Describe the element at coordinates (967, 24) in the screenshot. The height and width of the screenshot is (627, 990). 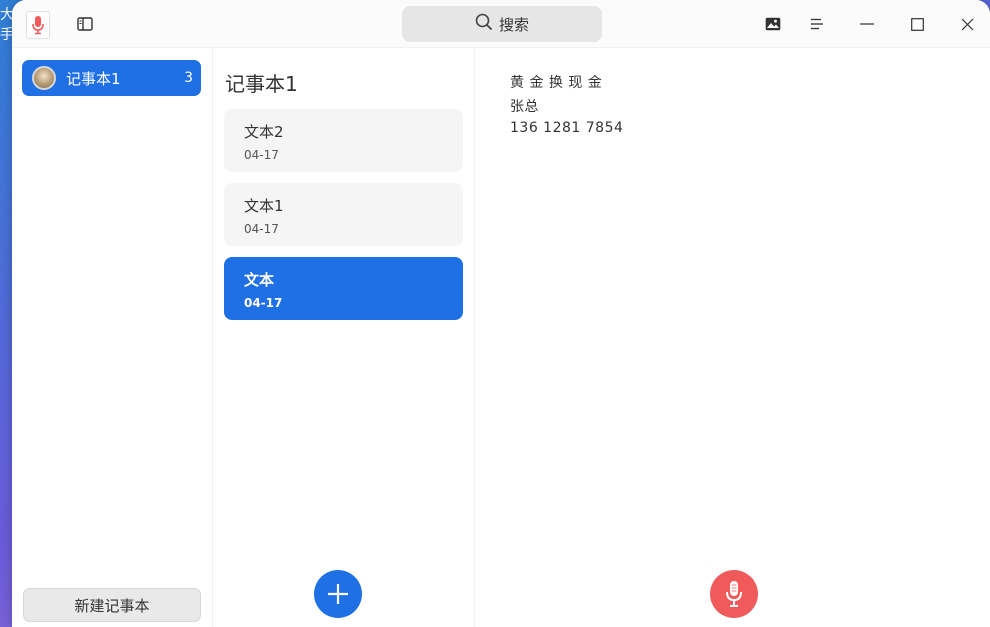
I see `close-icon` at that location.